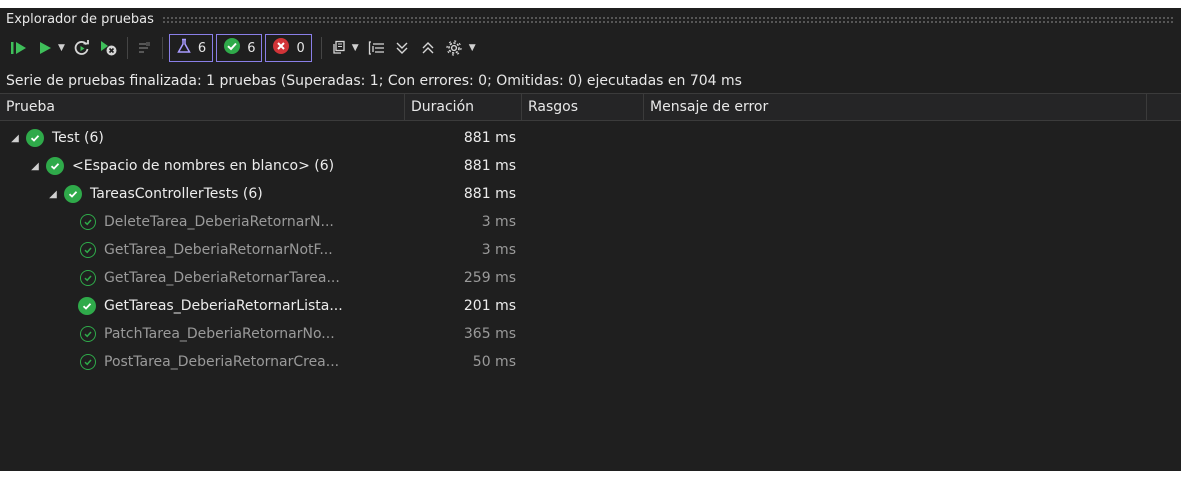 The height and width of the screenshot is (479, 1181). I want to click on titlebar-grip, so click(668, 19).